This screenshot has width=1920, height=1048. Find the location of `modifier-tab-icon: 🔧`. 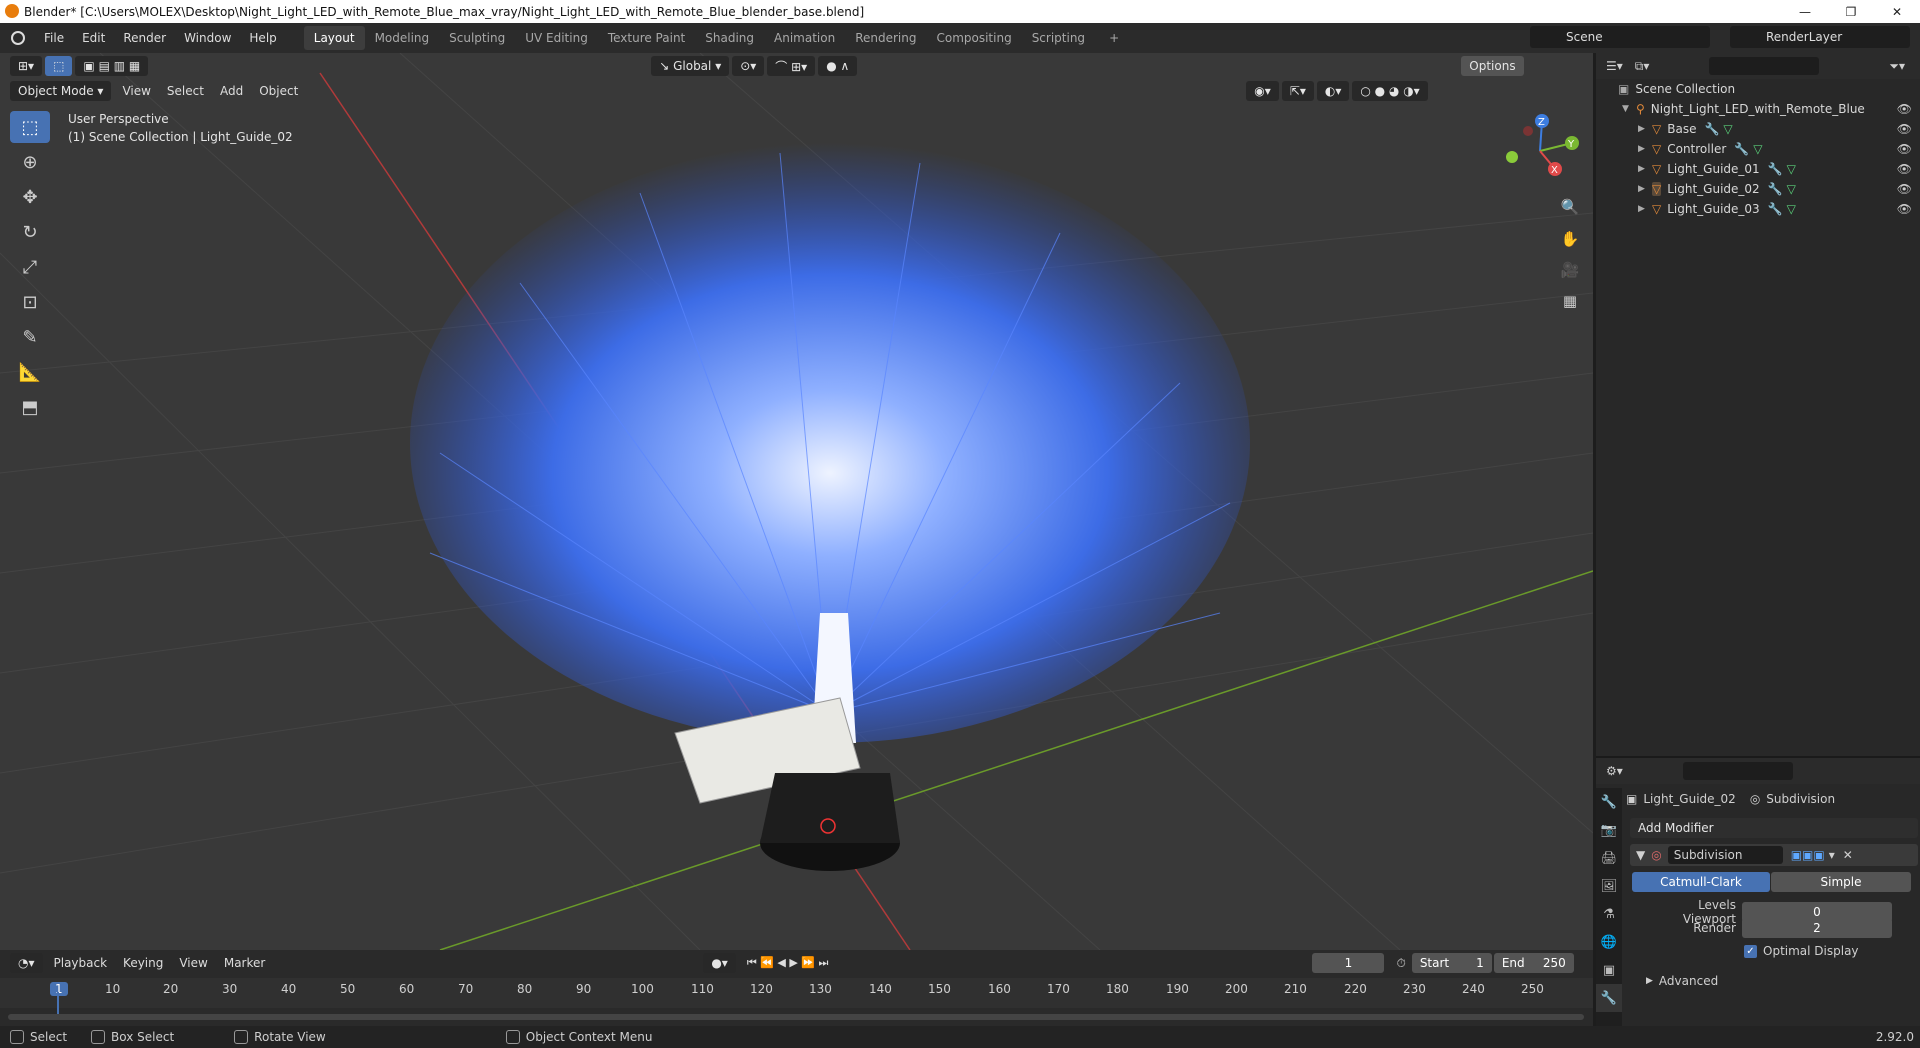

modifier-tab-icon: 🔧 is located at coordinates (1609, 998).